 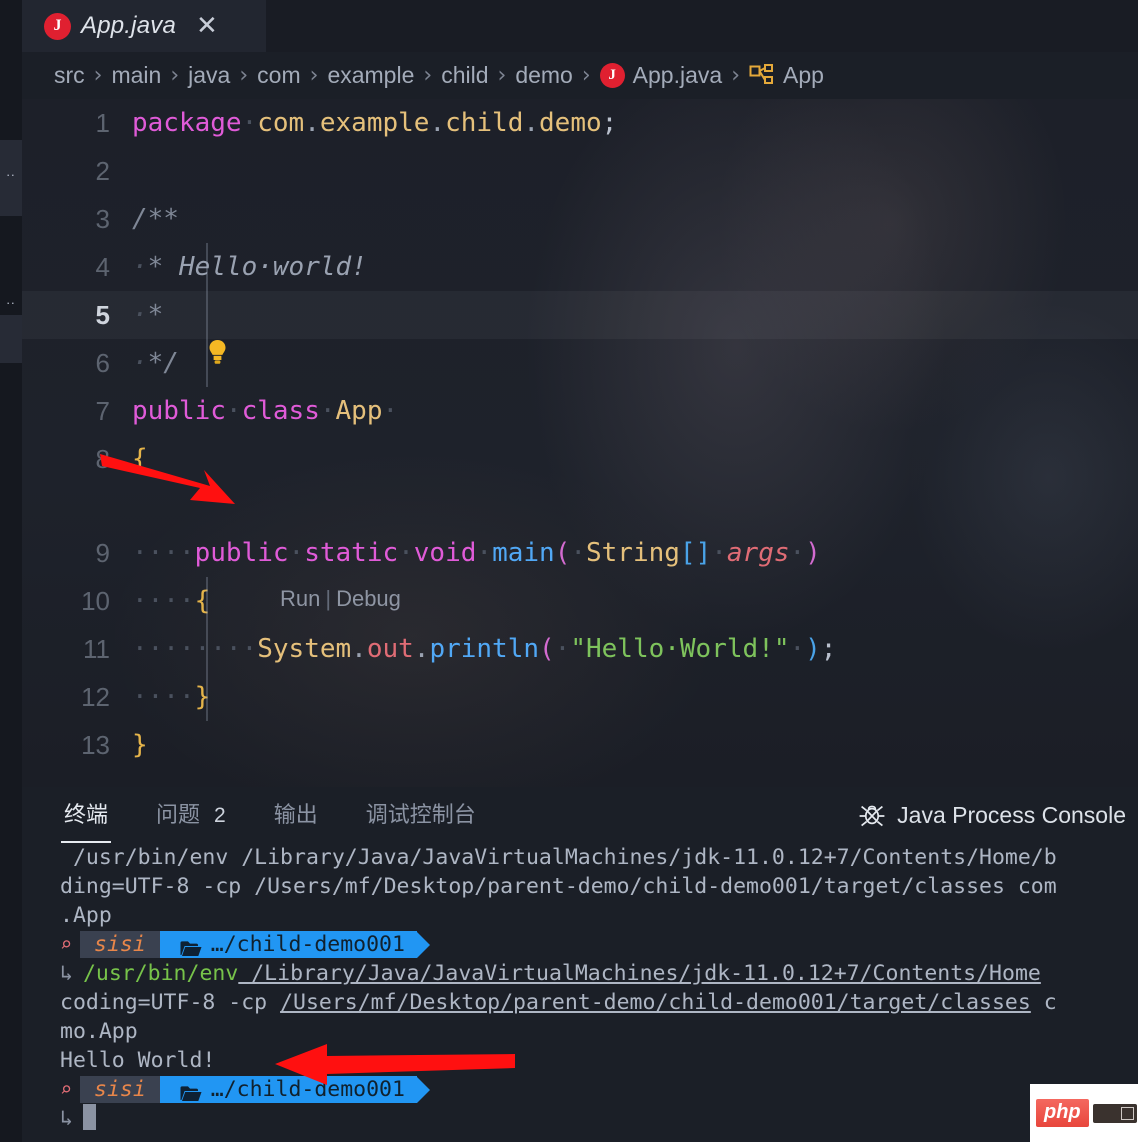 I want to click on line-number: 3, so click(x=102, y=218).